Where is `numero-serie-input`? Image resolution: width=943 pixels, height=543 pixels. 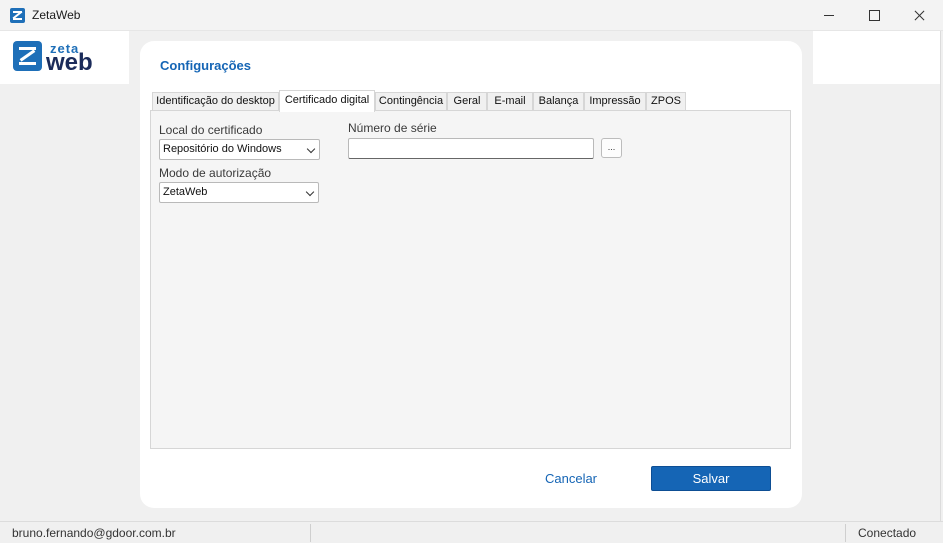
numero-serie-input is located at coordinates (471, 148).